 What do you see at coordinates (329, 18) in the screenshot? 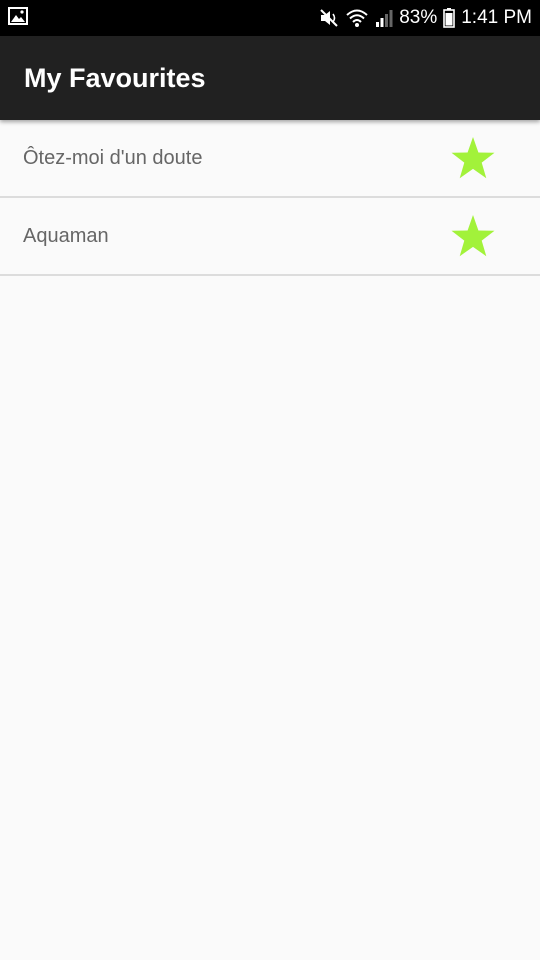
I see `mute-icon` at bounding box center [329, 18].